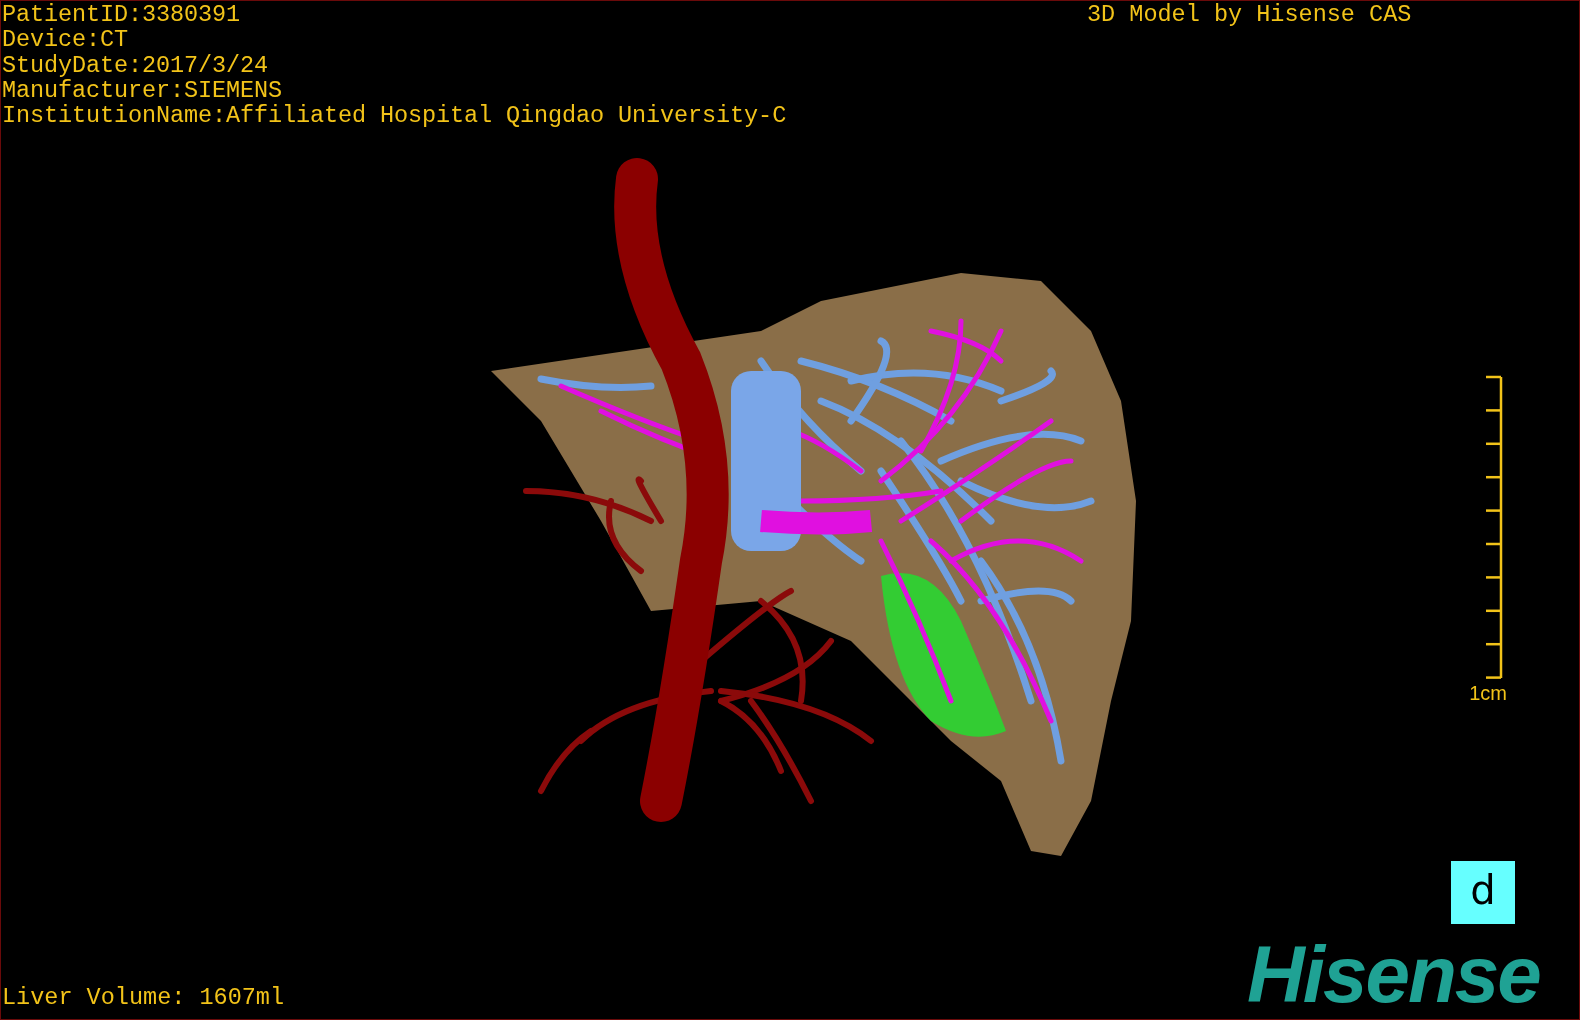  I want to click on logo: Hisense, so click(1393, 975).